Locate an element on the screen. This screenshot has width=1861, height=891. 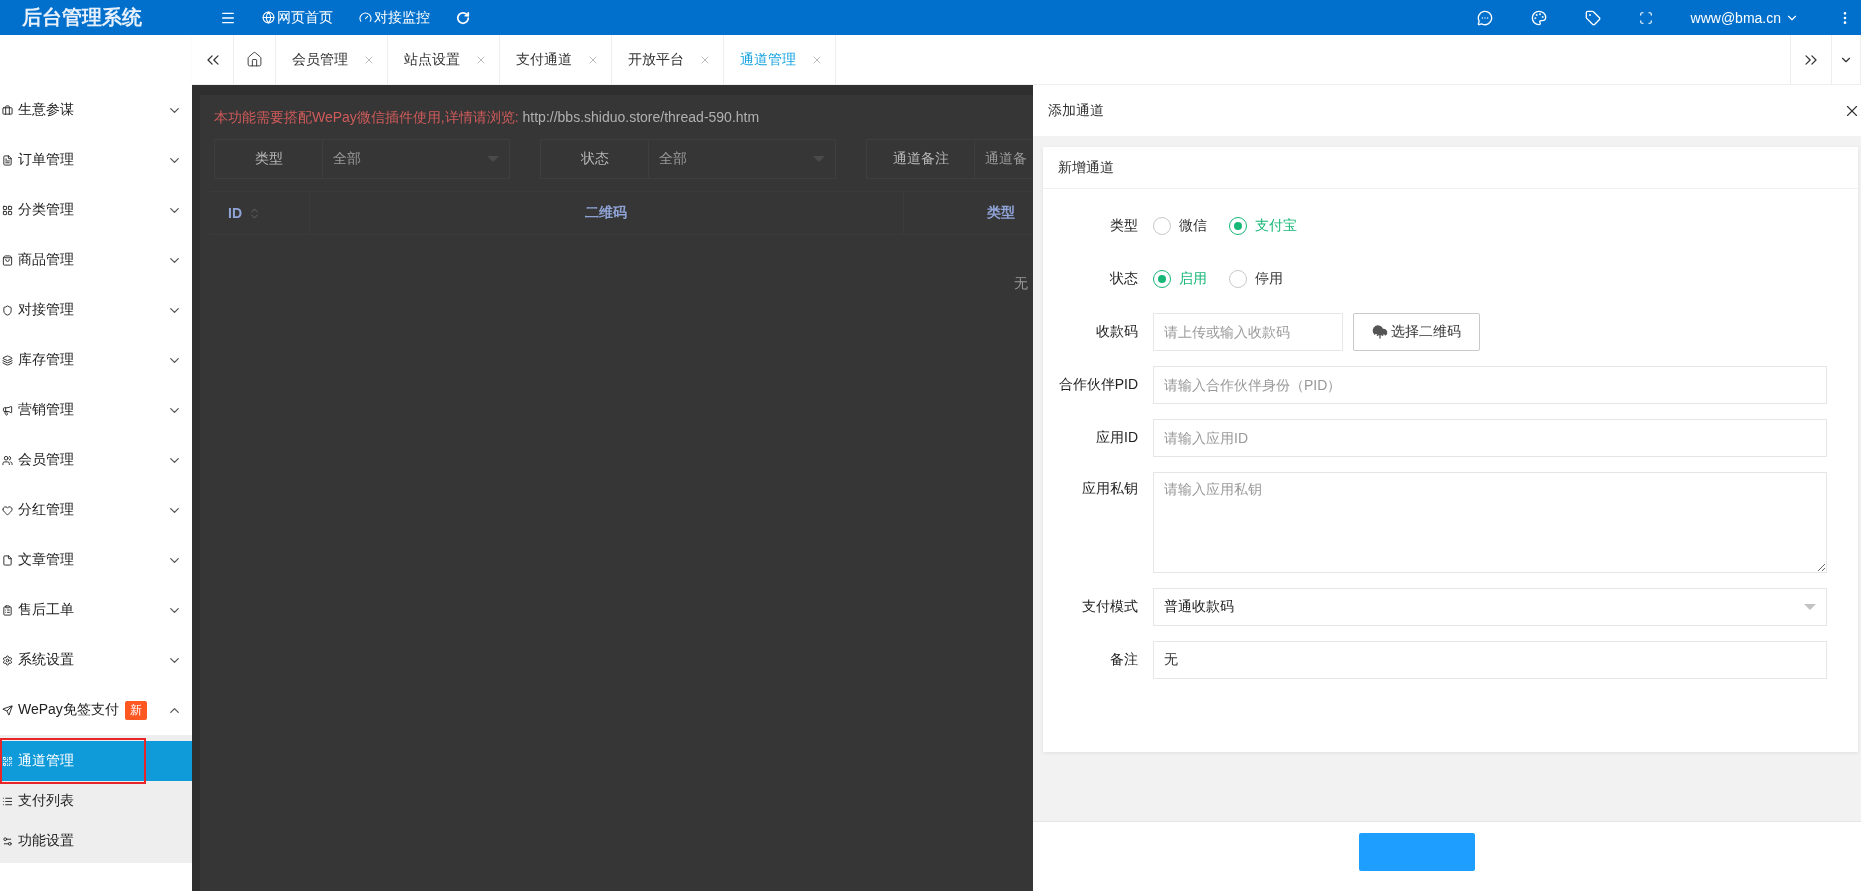
field-label: 应用ID is located at coordinates (1117, 438).